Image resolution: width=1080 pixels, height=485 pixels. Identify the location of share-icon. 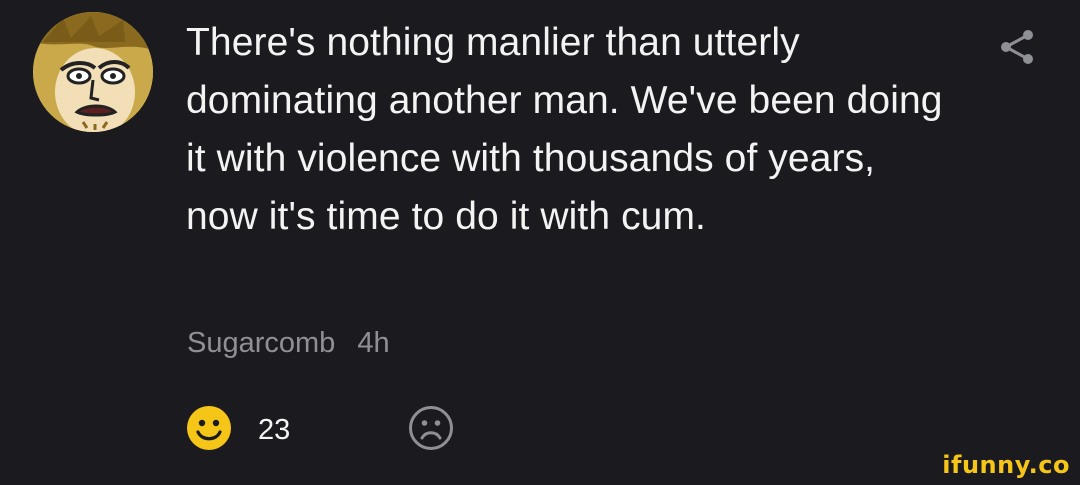
(1017, 47).